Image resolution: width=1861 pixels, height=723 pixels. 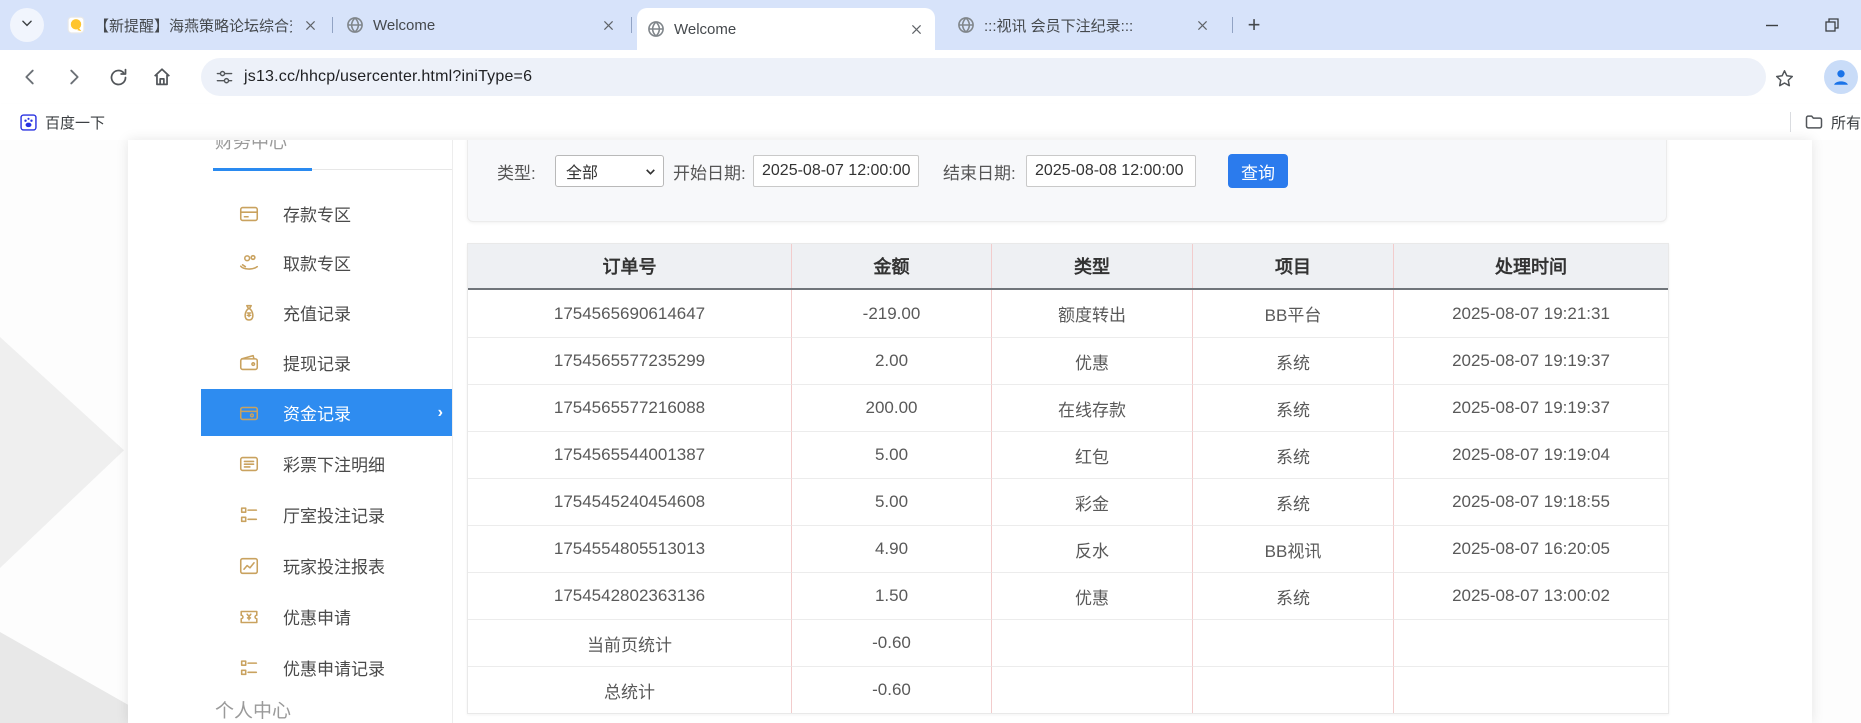 What do you see at coordinates (1292, 689) in the screenshot?
I see `table-cell` at bounding box center [1292, 689].